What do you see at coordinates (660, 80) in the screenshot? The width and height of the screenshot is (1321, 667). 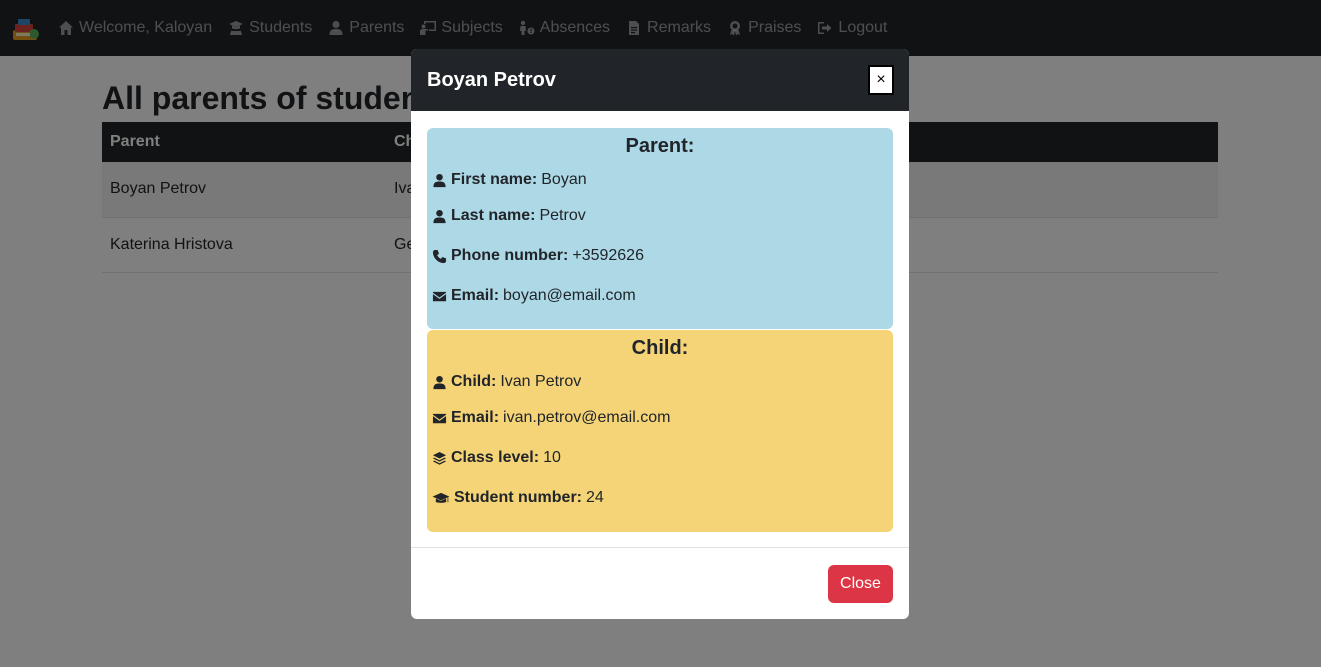 I see `modal-header: Boyan Petrov ×` at bounding box center [660, 80].